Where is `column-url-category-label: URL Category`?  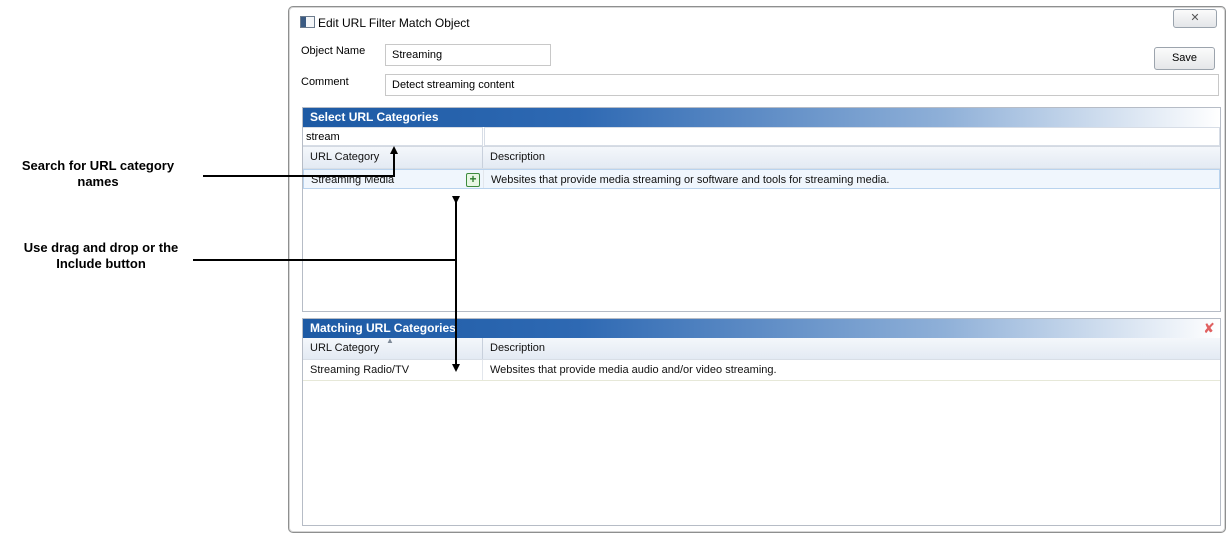 column-url-category-label: URL Category is located at coordinates (345, 348).